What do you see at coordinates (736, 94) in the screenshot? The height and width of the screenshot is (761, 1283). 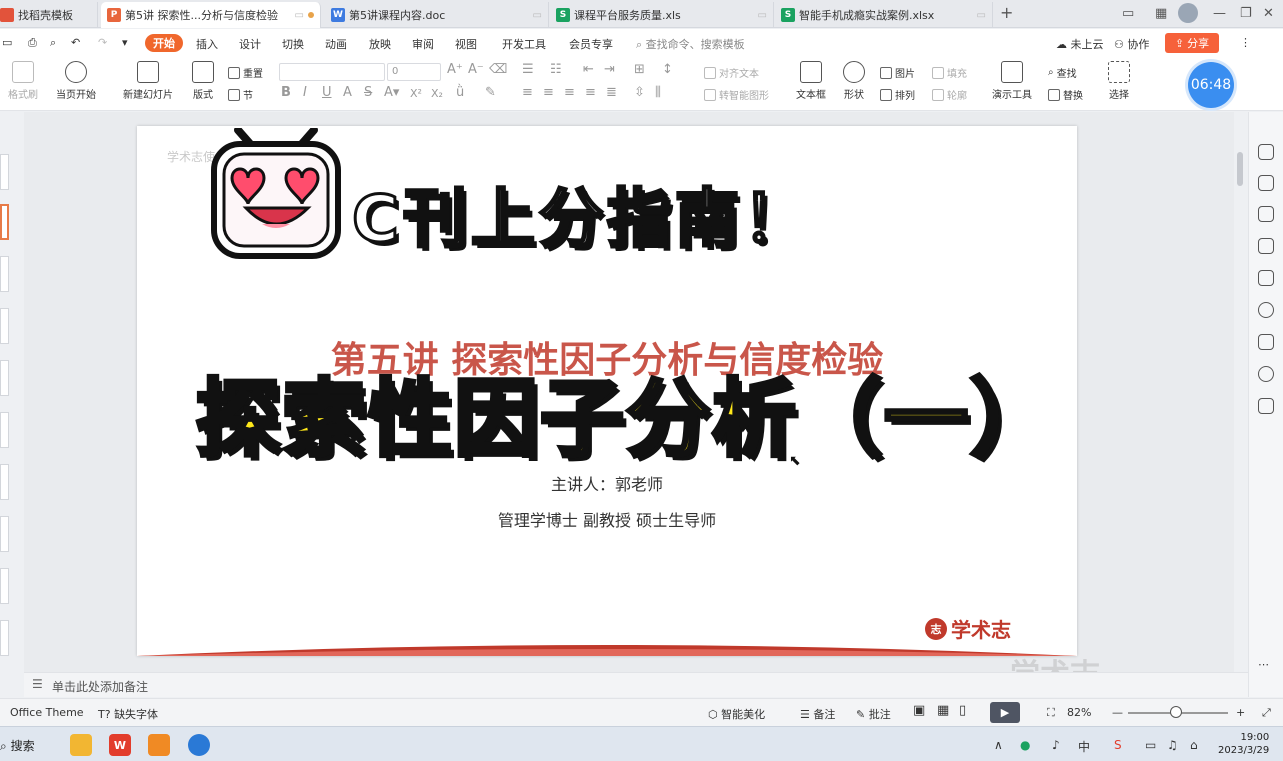 I see `smart-convert-button: 转智能图形` at bounding box center [736, 94].